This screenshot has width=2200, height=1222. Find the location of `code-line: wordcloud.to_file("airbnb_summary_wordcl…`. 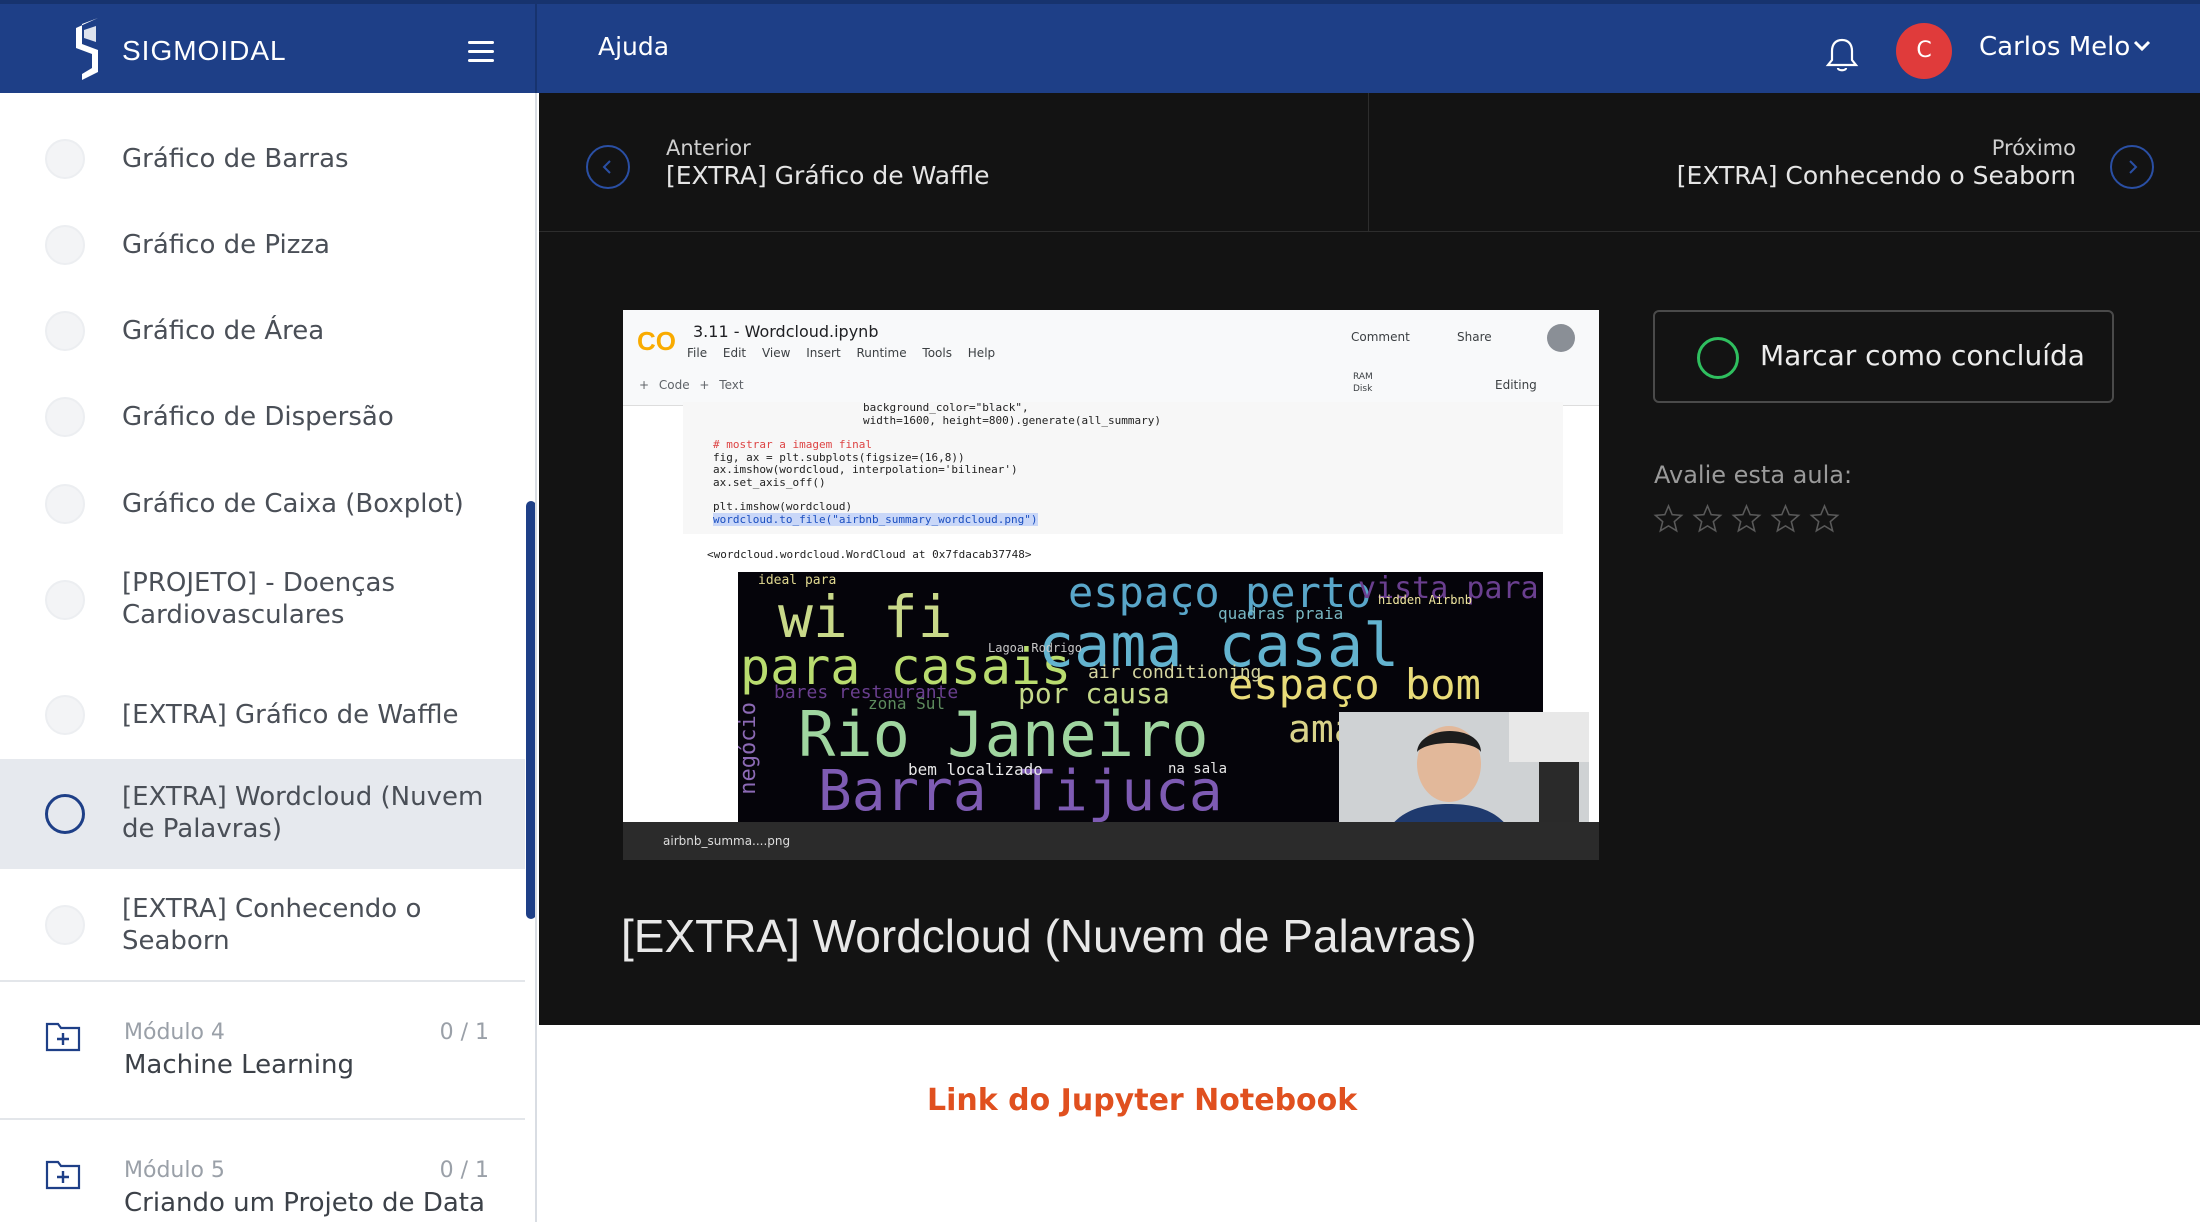

code-line: wordcloud.to_file("airbnb_summary_wordcl… is located at coordinates (1138, 519).